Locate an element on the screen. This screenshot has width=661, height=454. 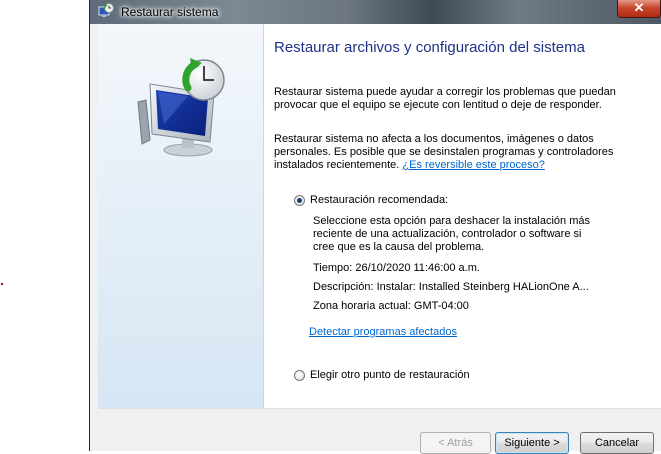
radio-selected-dot is located at coordinates (299, 200).